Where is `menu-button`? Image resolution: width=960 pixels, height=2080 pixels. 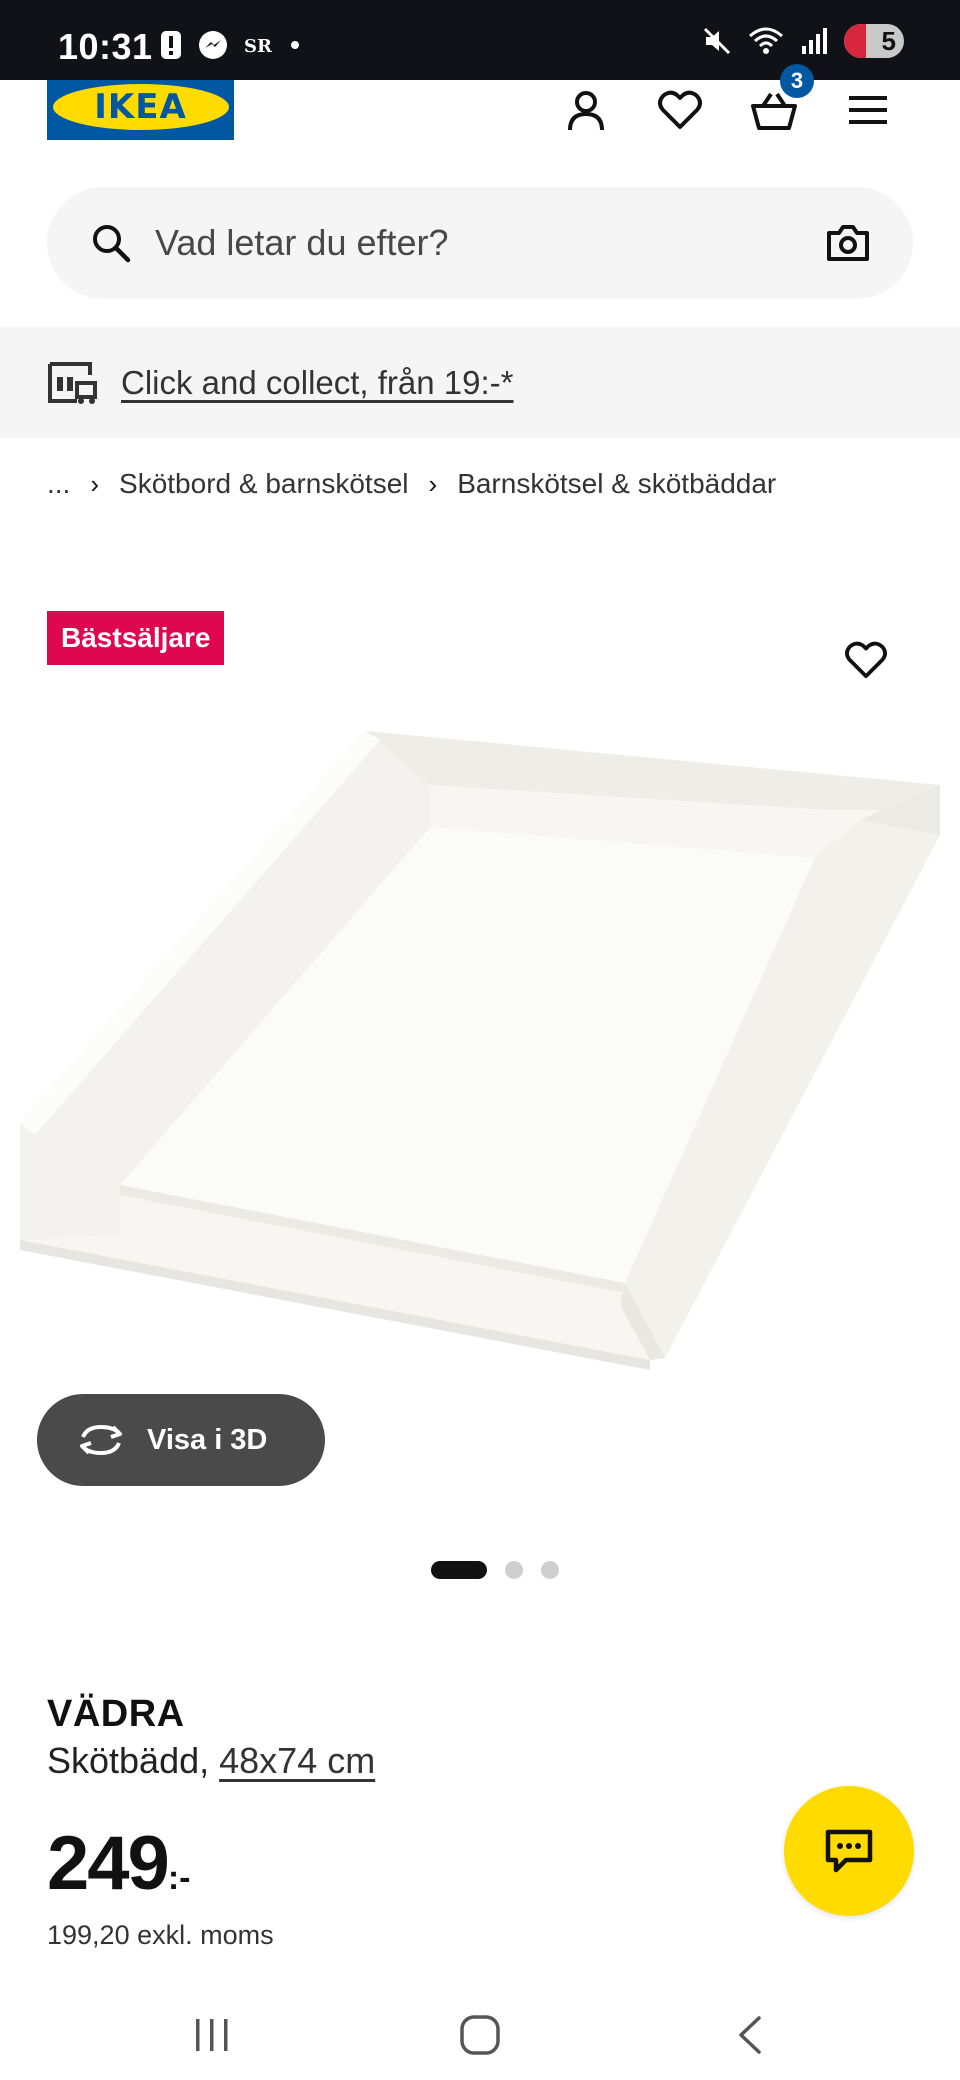
menu-button is located at coordinates (868, 110).